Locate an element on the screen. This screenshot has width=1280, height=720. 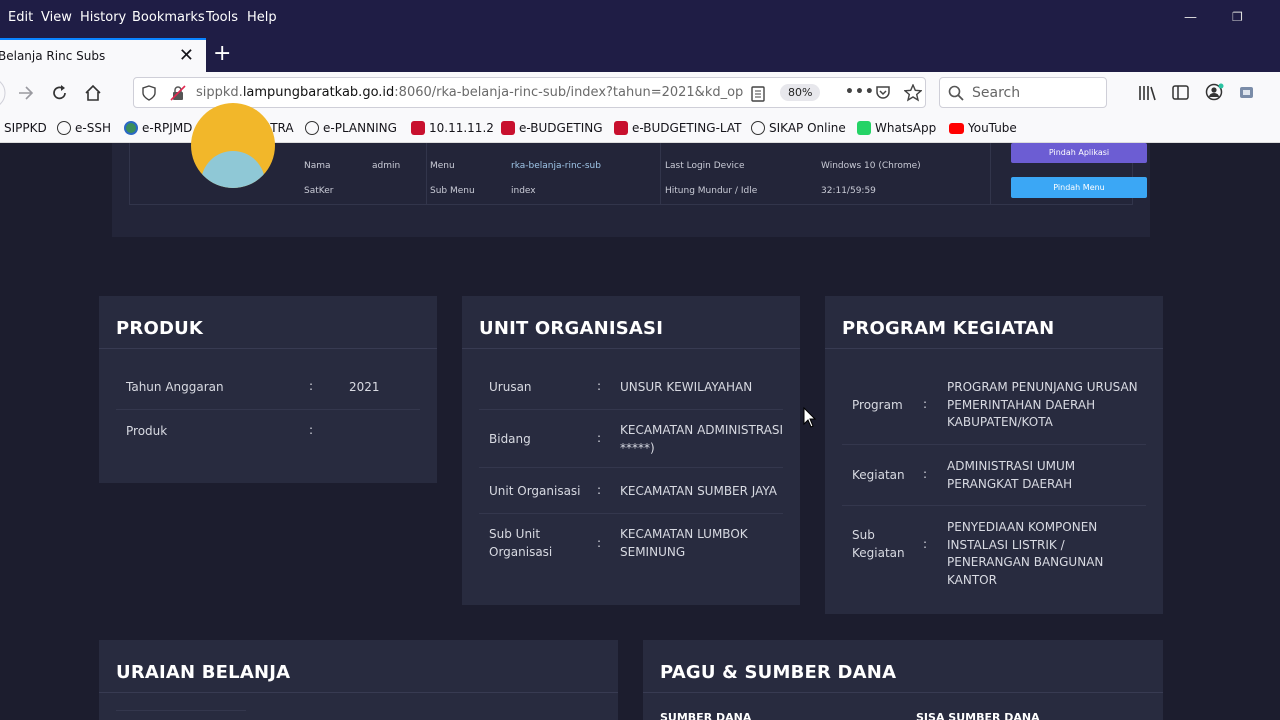
site-icon is located at coordinates (131, 128).